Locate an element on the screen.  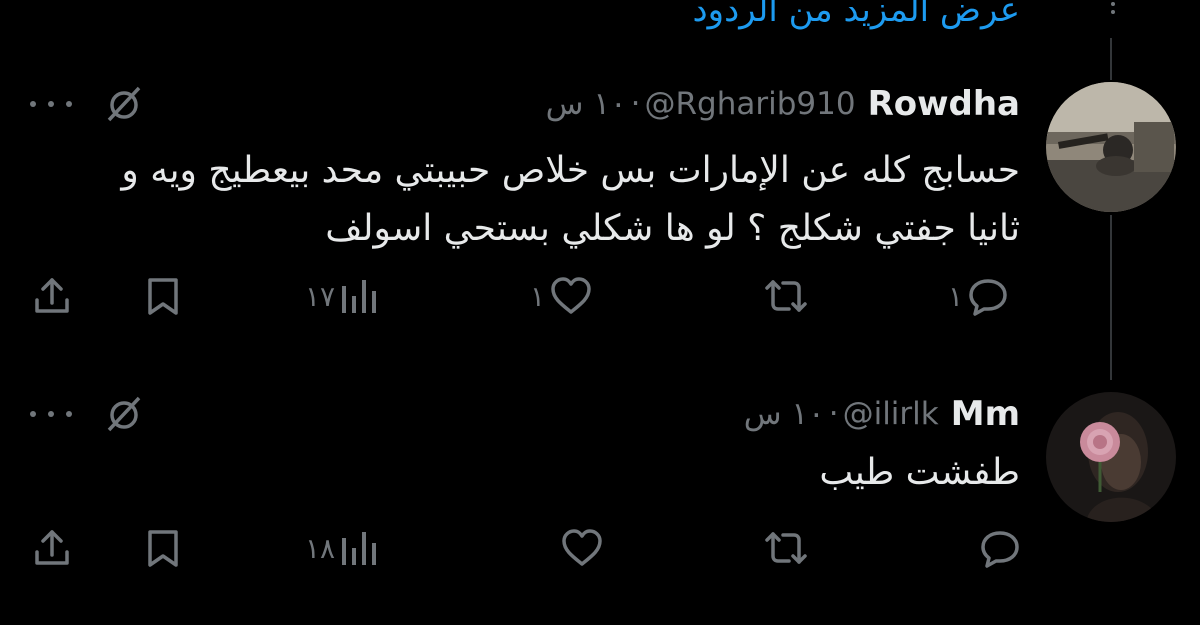
like-button is located at coordinates (580, 548).